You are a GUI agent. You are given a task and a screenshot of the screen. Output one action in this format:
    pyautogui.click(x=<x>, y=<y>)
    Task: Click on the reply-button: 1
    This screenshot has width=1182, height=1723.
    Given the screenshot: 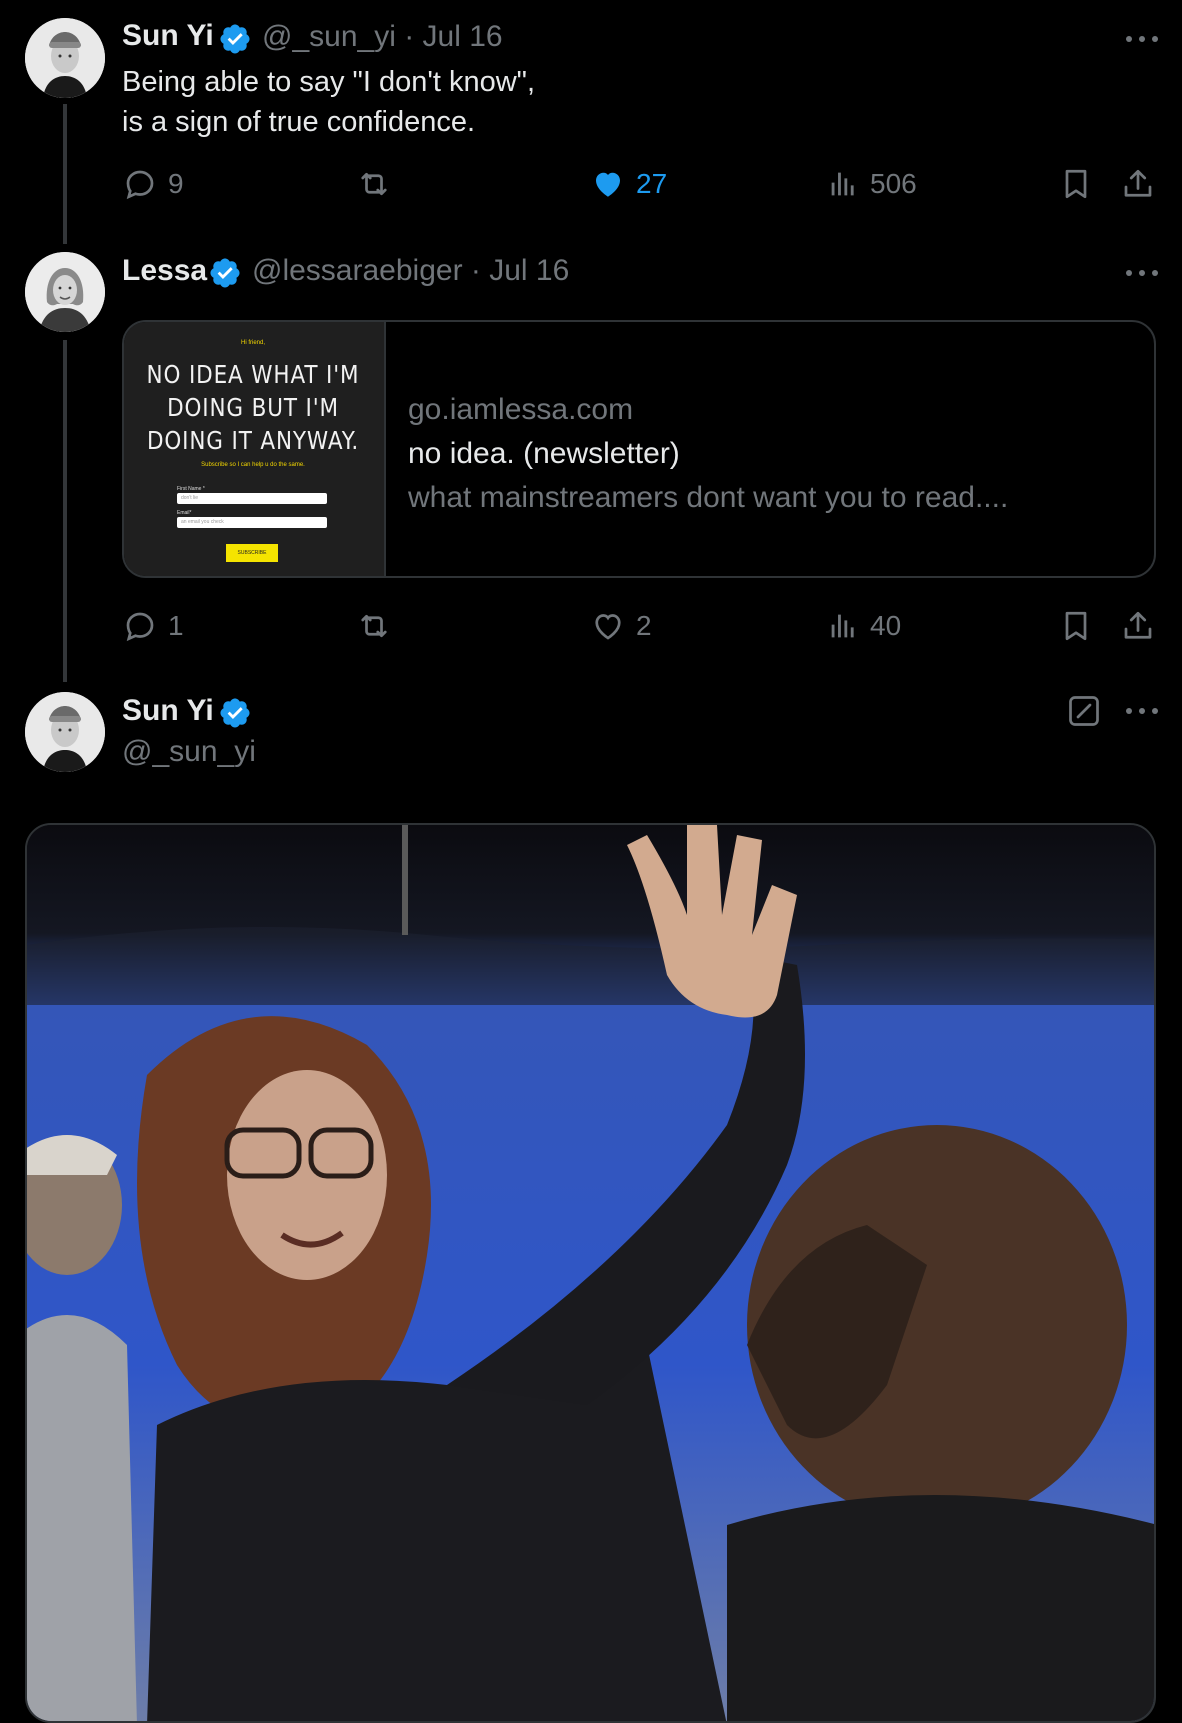 What is the action you would take?
    pyautogui.click(x=153, y=626)
    